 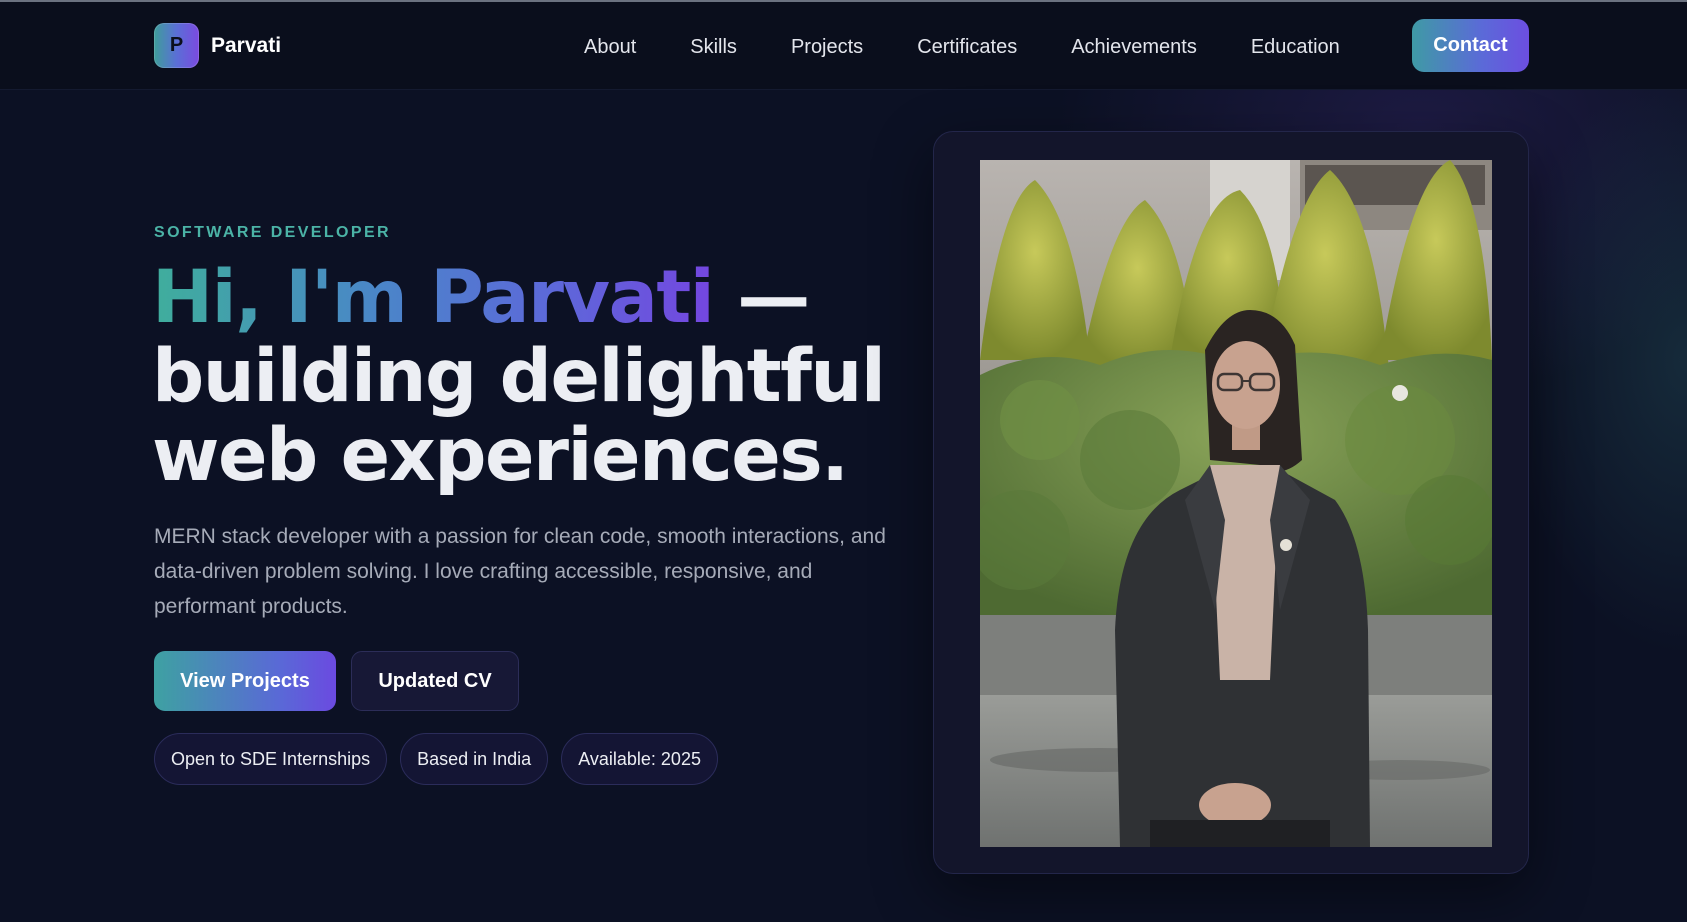 I want to click on headline-highlight: Hi, I'm Parvati, so click(x=433, y=297).